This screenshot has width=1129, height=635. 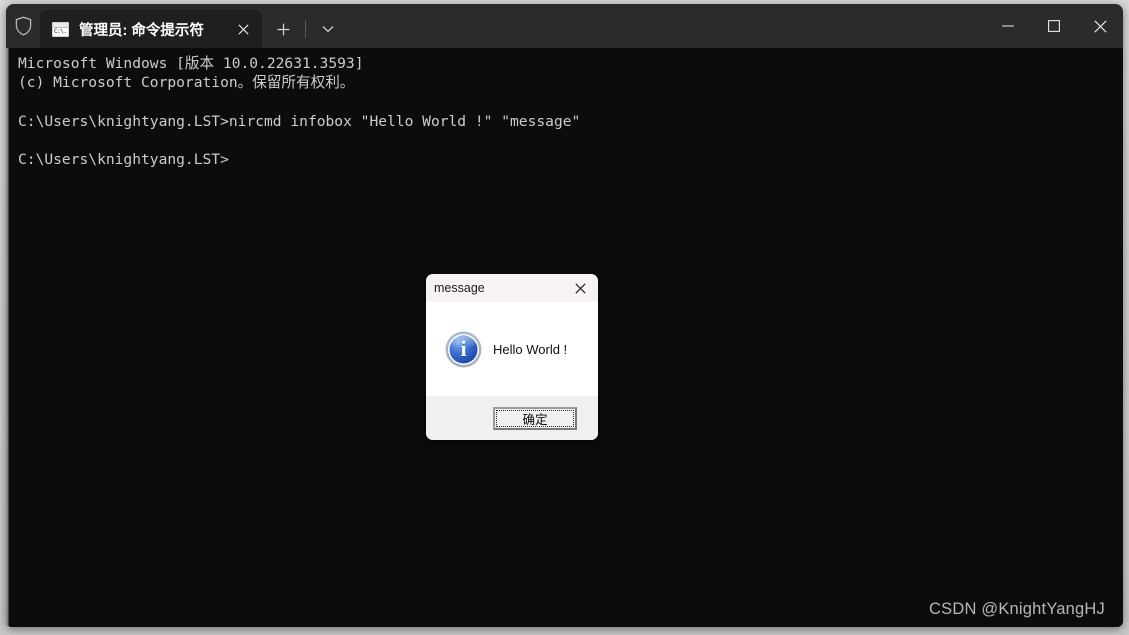 I want to click on tab-close-icon, so click(x=243, y=29).